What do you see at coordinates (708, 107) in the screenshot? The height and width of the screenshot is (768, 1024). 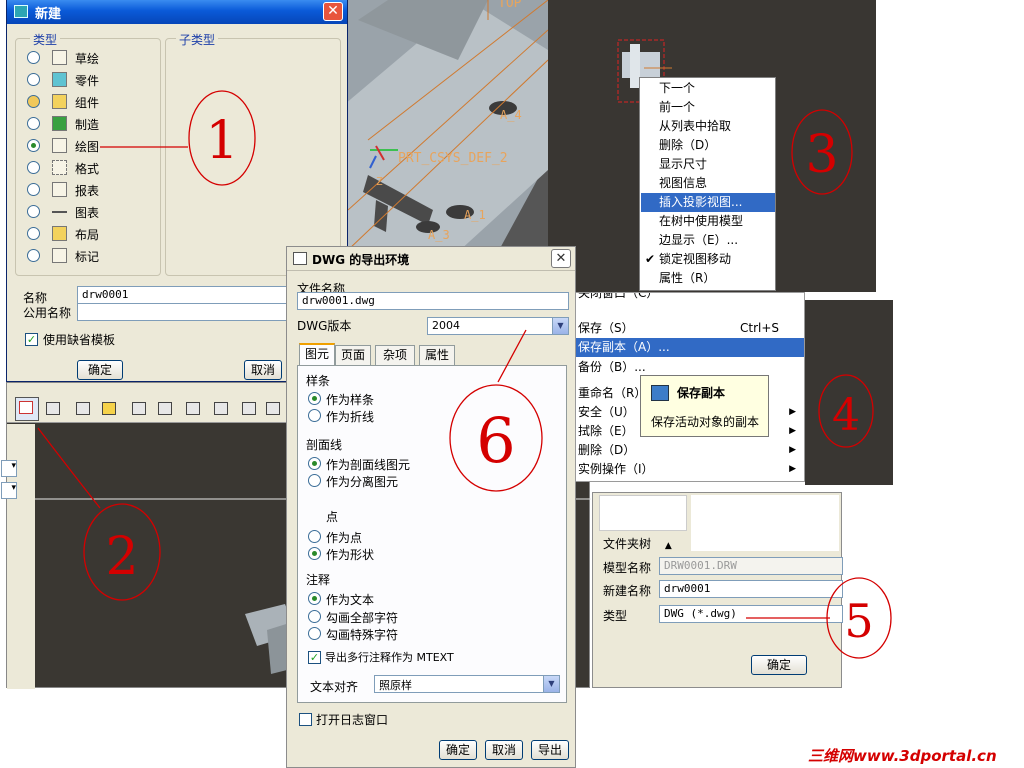 I see `menu-previous: 前一个` at bounding box center [708, 107].